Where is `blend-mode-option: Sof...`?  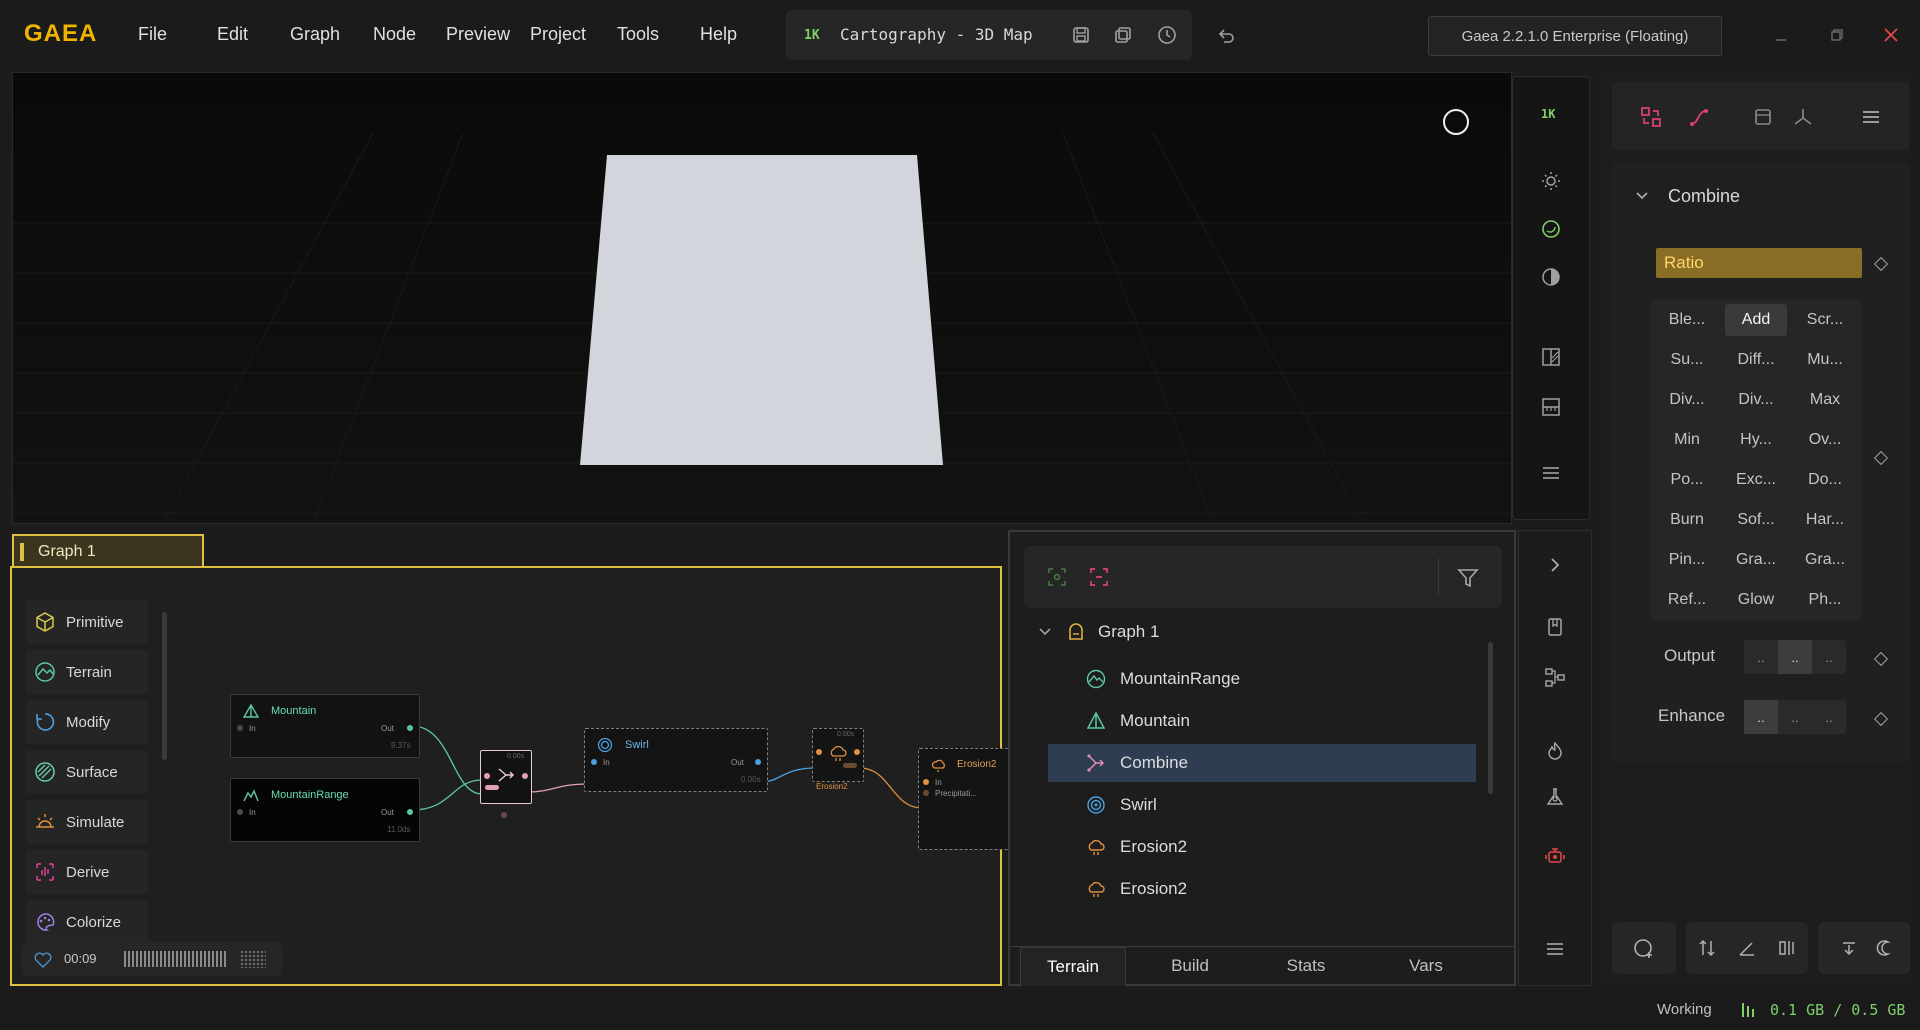
blend-mode-option: Sof... is located at coordinates (1756, 520).